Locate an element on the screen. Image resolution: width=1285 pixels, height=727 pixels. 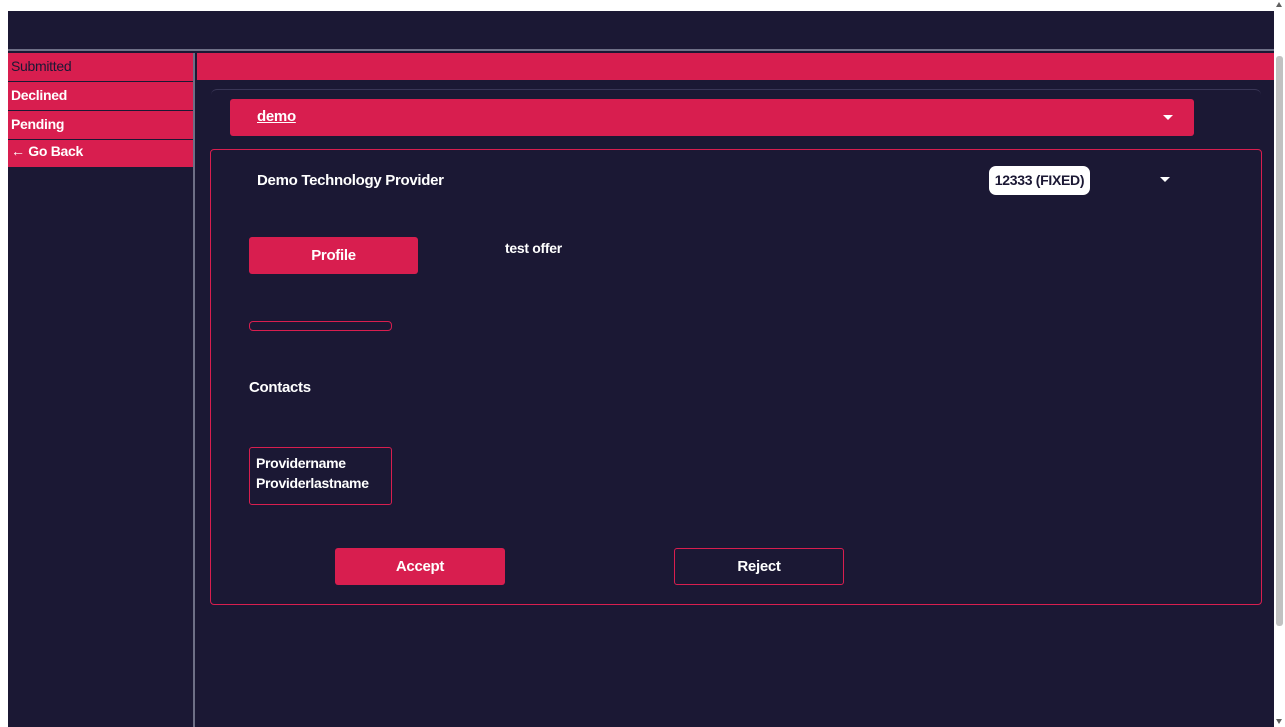
sidebar-item-pending: Pending is located at coordinates (100, 125).